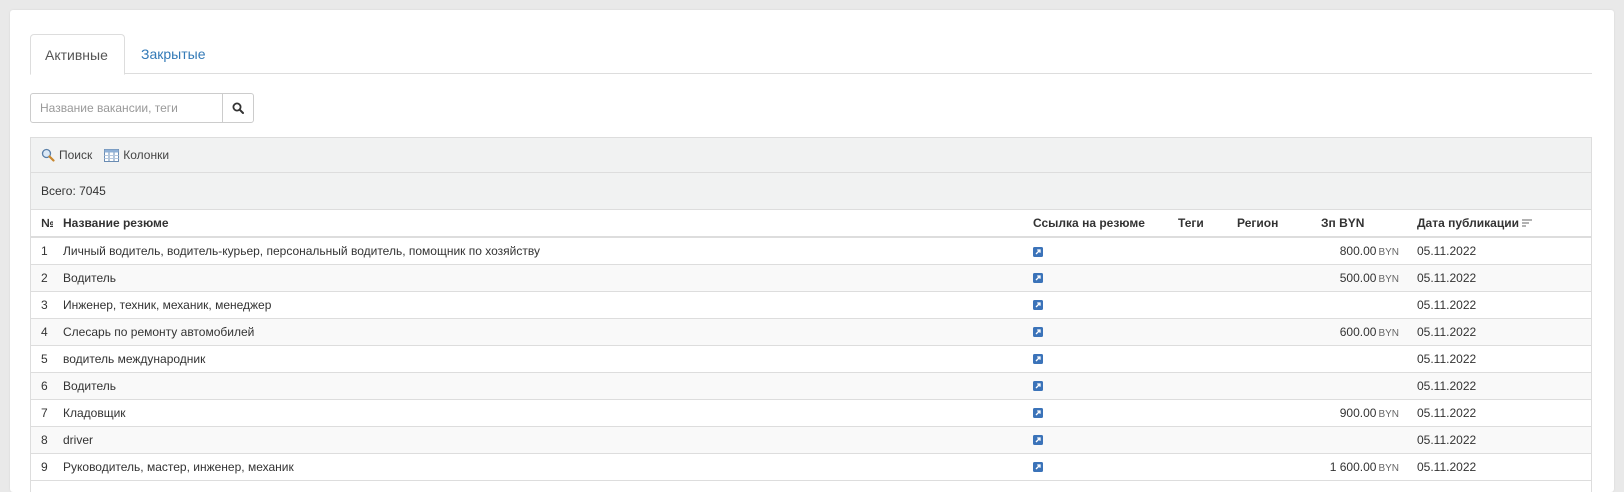  What do you see at coordinates (42, 413) in the screenshot?
I see `row-num: 7` at bounding box center [42, 413].